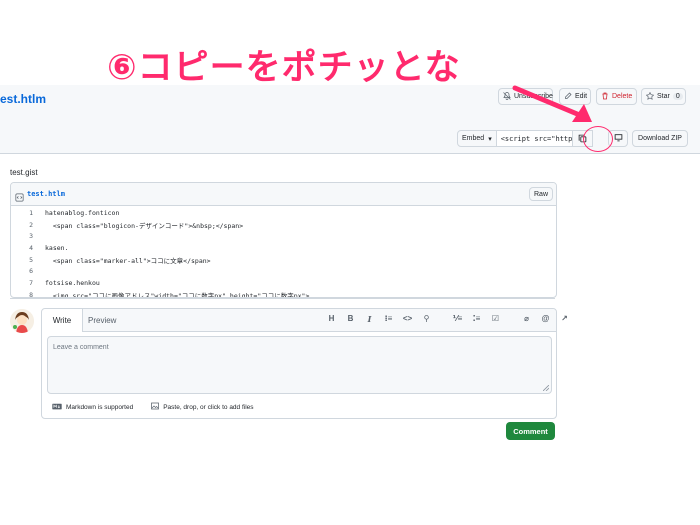 This screenshot has height=525, width=700. I want to click on image-icon, so click(155, 407).